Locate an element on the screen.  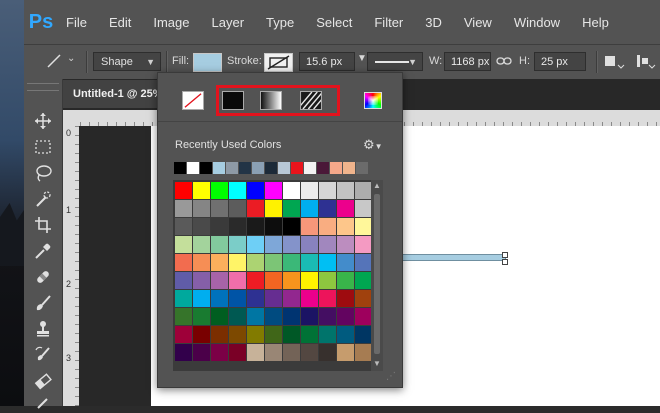
color-picker-icon is located at coordinates (373, 100).